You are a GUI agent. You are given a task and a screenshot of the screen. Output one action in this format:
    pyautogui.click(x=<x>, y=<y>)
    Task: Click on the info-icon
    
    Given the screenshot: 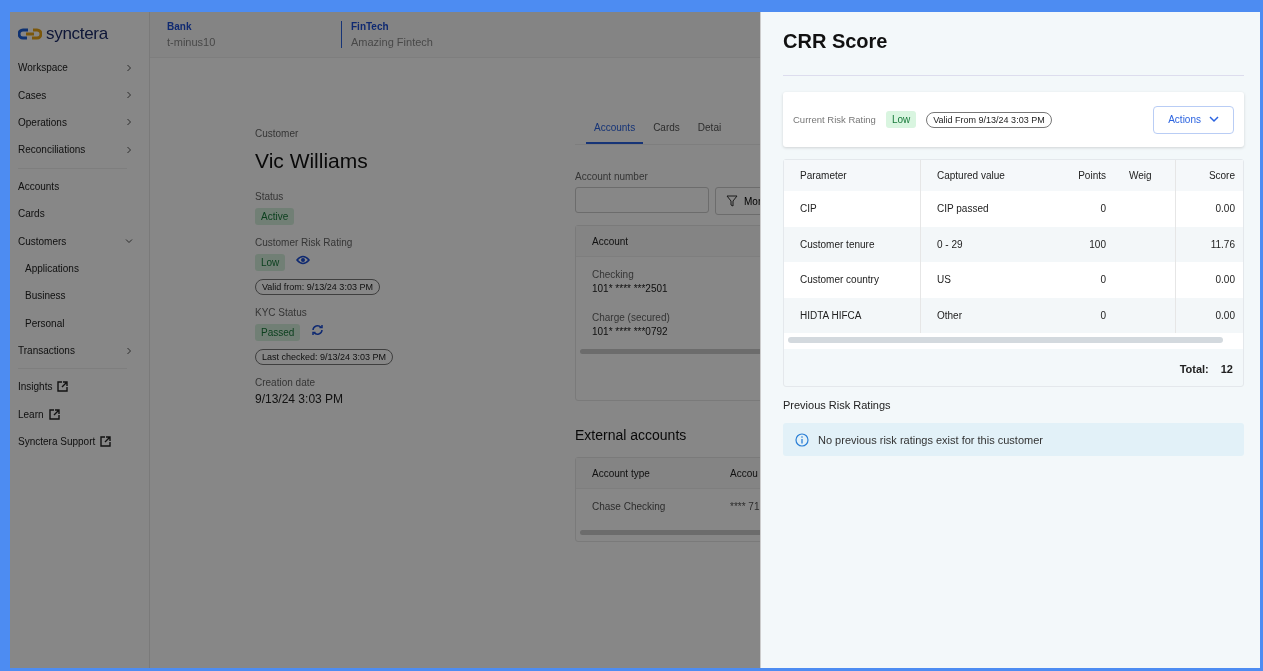 What is the action you would take?
    pyautogui.click(x=802, y=439)
    